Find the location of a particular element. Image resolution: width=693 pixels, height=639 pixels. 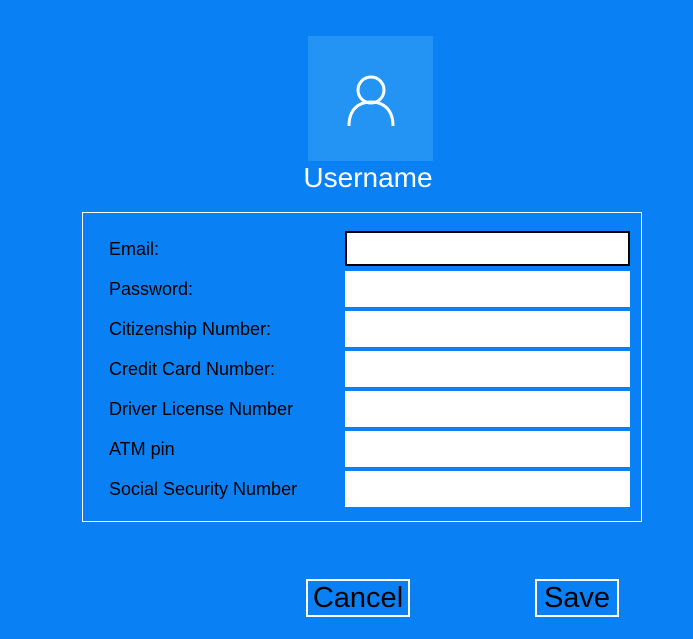

social-security-number-label: Social Security Number is located at coordinates (203, 489).